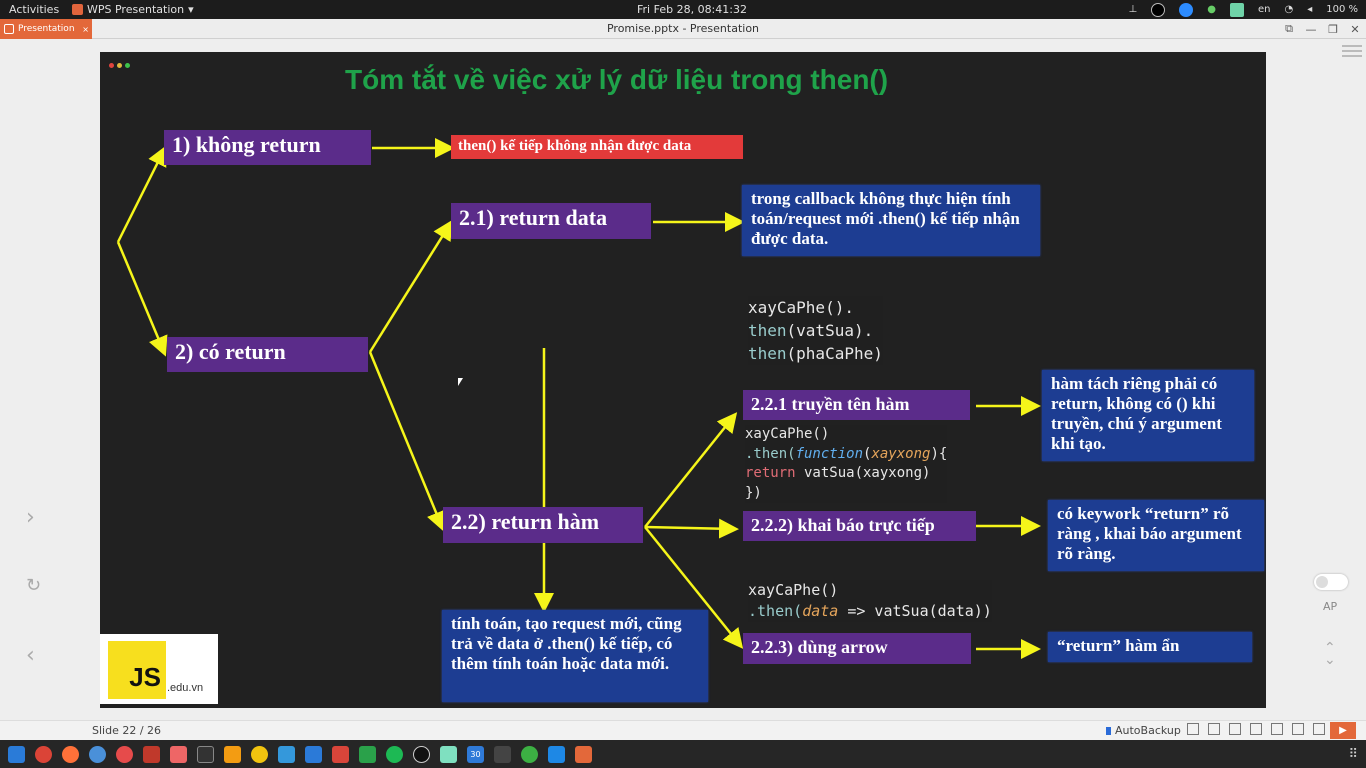 The image size is (1366, 768). Describe the element at coordinates (77, 9) in the screenshot. I see `wps-app-icon` at that location.